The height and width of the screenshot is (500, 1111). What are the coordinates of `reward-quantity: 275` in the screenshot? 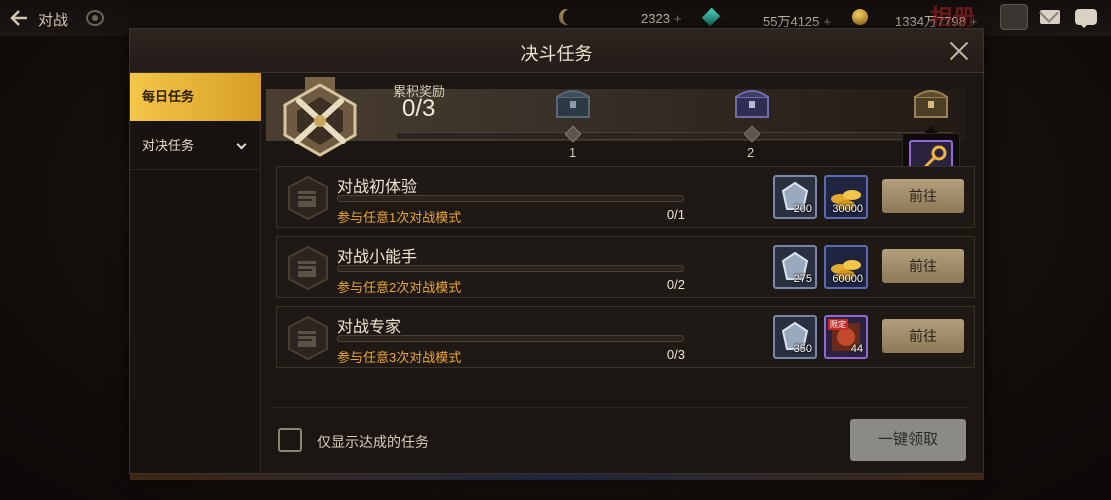 It's located at (802, 279).